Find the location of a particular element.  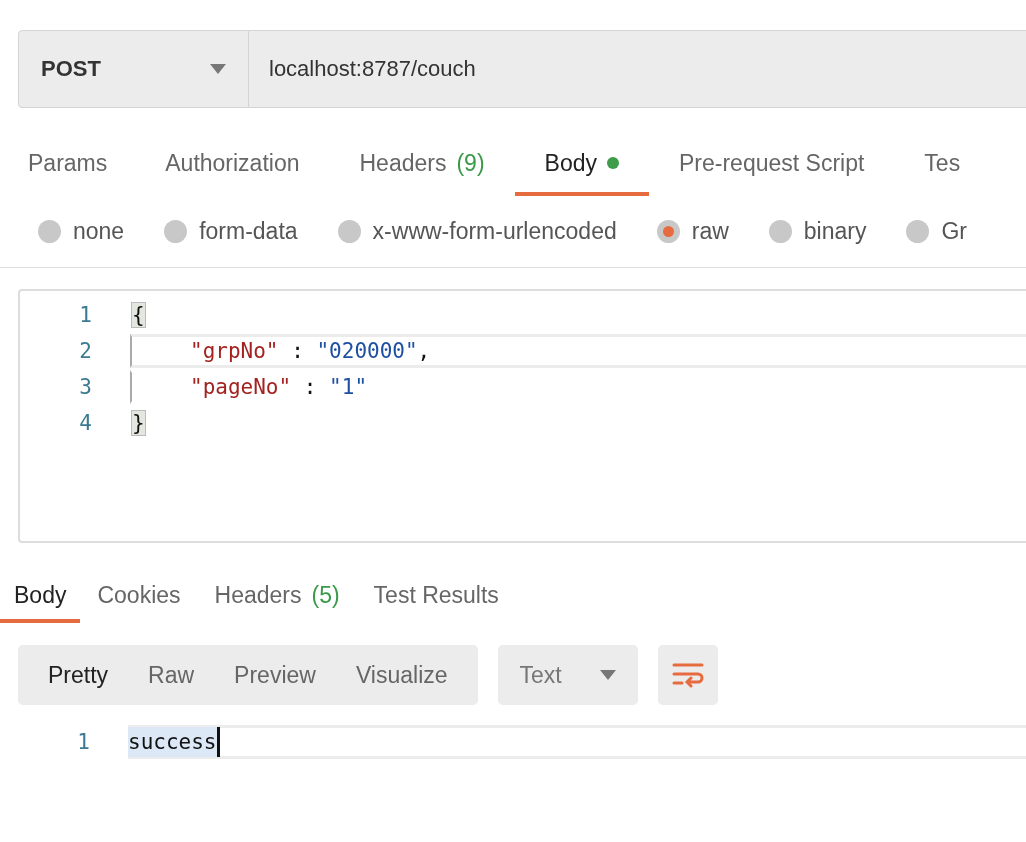

request-tab: Authorization is located at coordinates (232, 165).